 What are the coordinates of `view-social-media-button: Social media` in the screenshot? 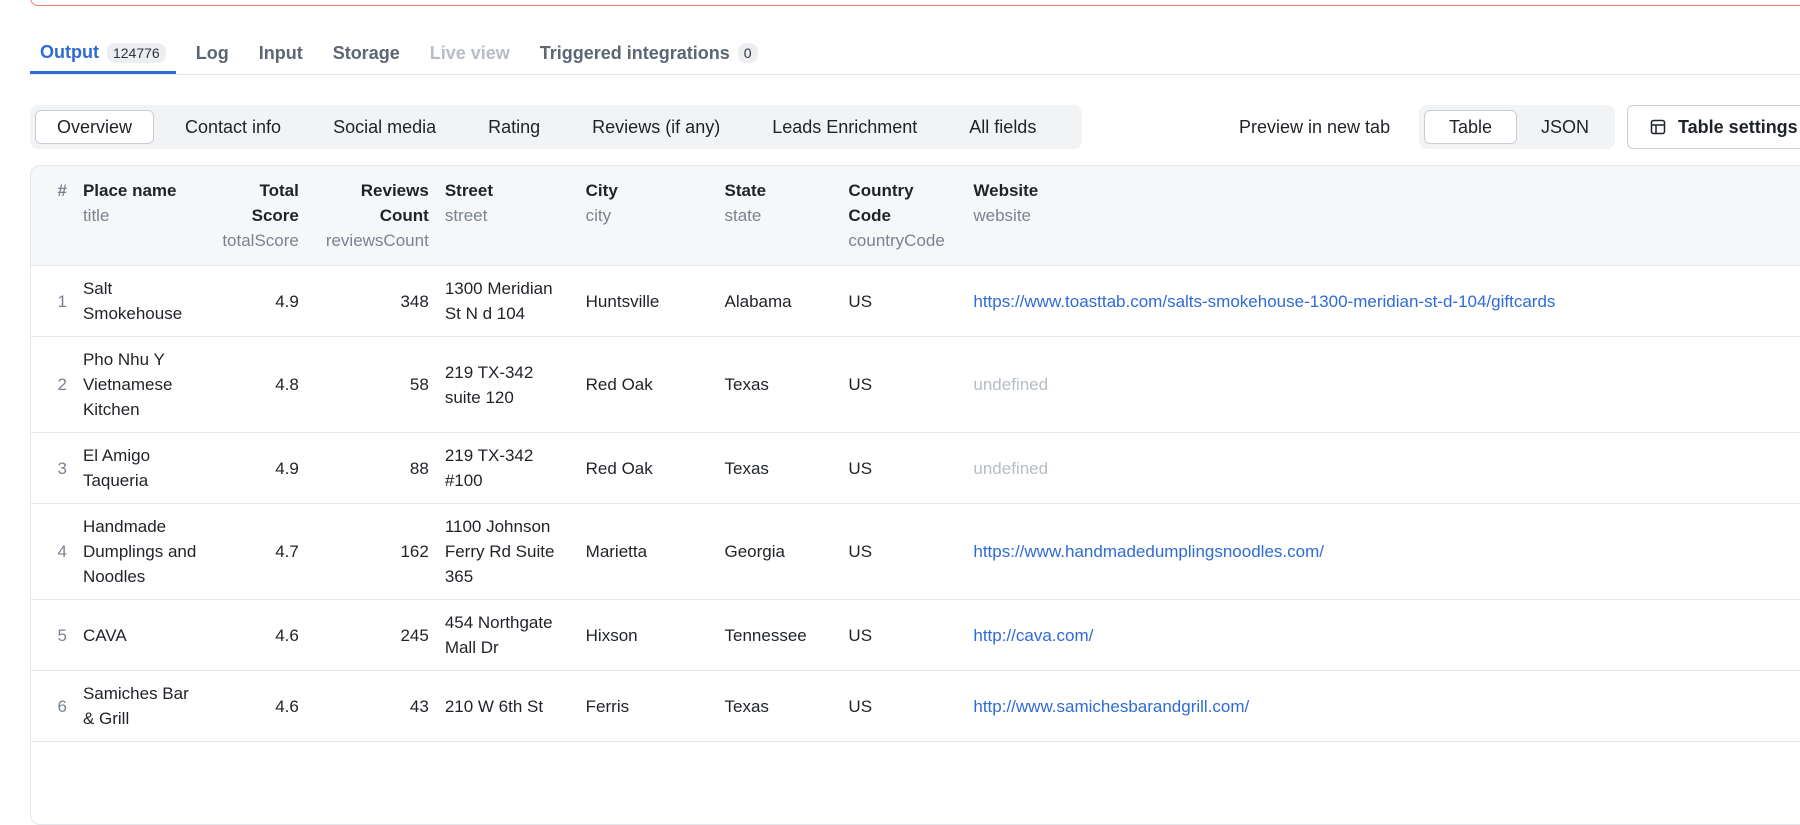 It's located at (384, 127).